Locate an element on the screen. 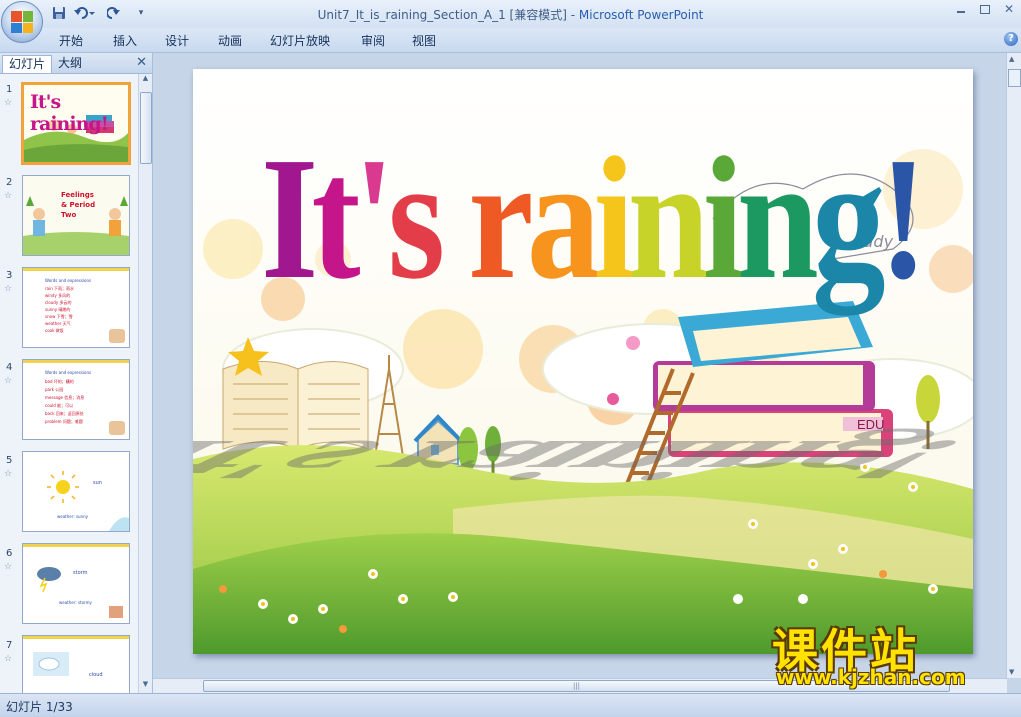 This screenshot has width=1021, height=717. vertical-scrollbar: ▲ ▼ is located at coordinates (1013, 365).